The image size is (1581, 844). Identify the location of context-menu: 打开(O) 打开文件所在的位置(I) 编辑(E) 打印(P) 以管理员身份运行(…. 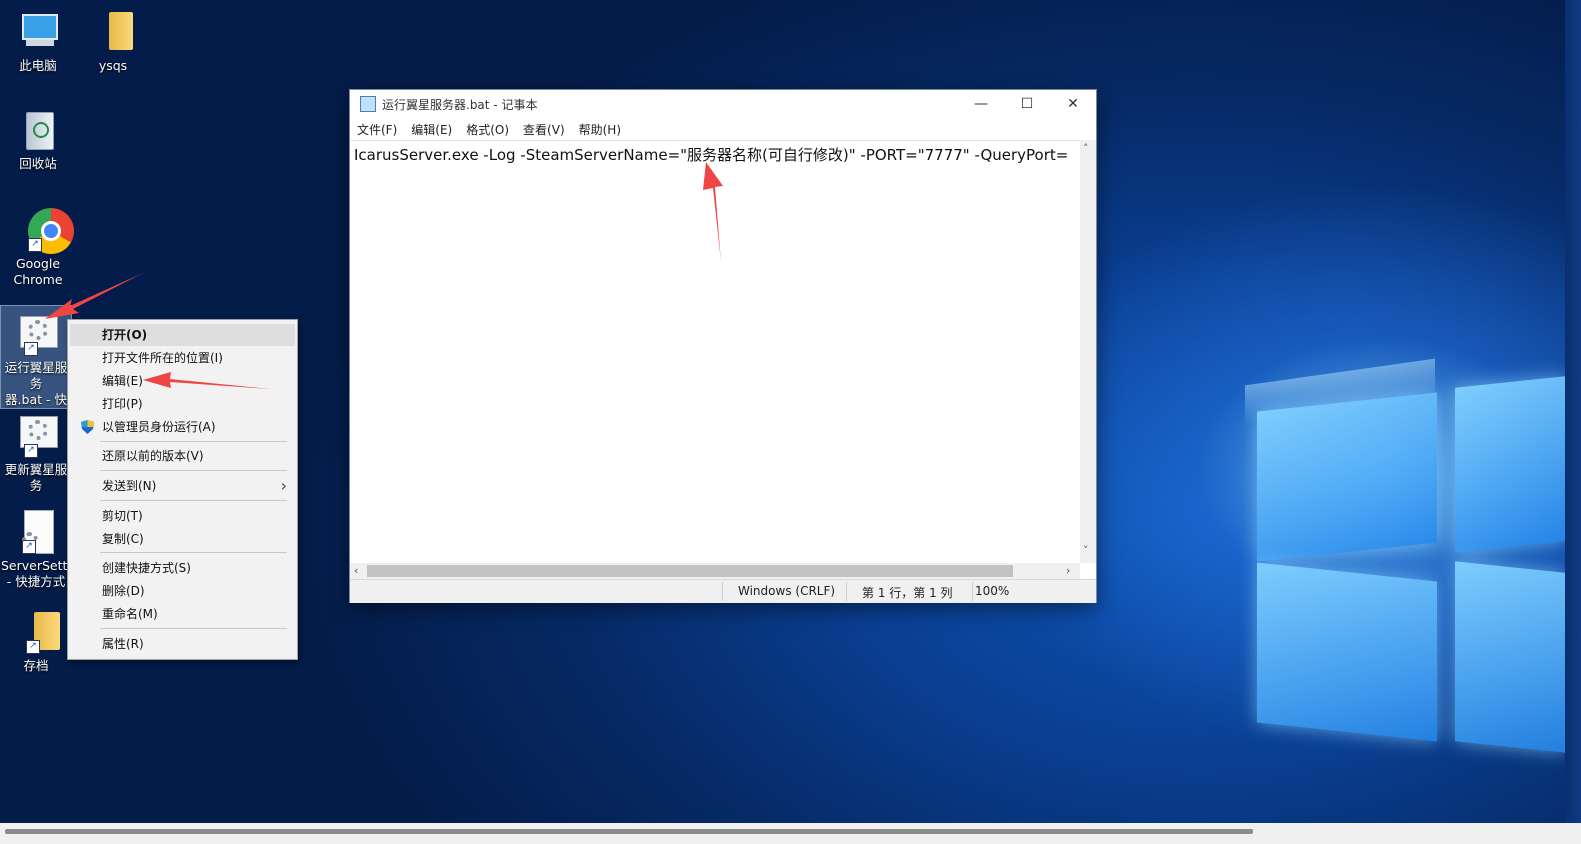
(182, 489).